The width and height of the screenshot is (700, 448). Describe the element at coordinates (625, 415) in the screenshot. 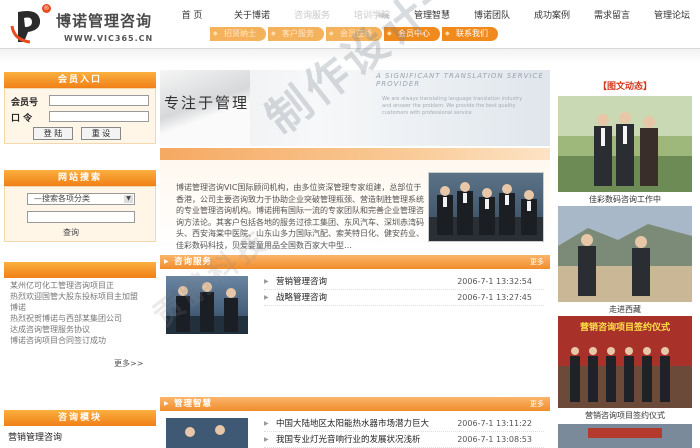

I see `photo-caption-3: 营销咨询项目签约仪式` at that location.